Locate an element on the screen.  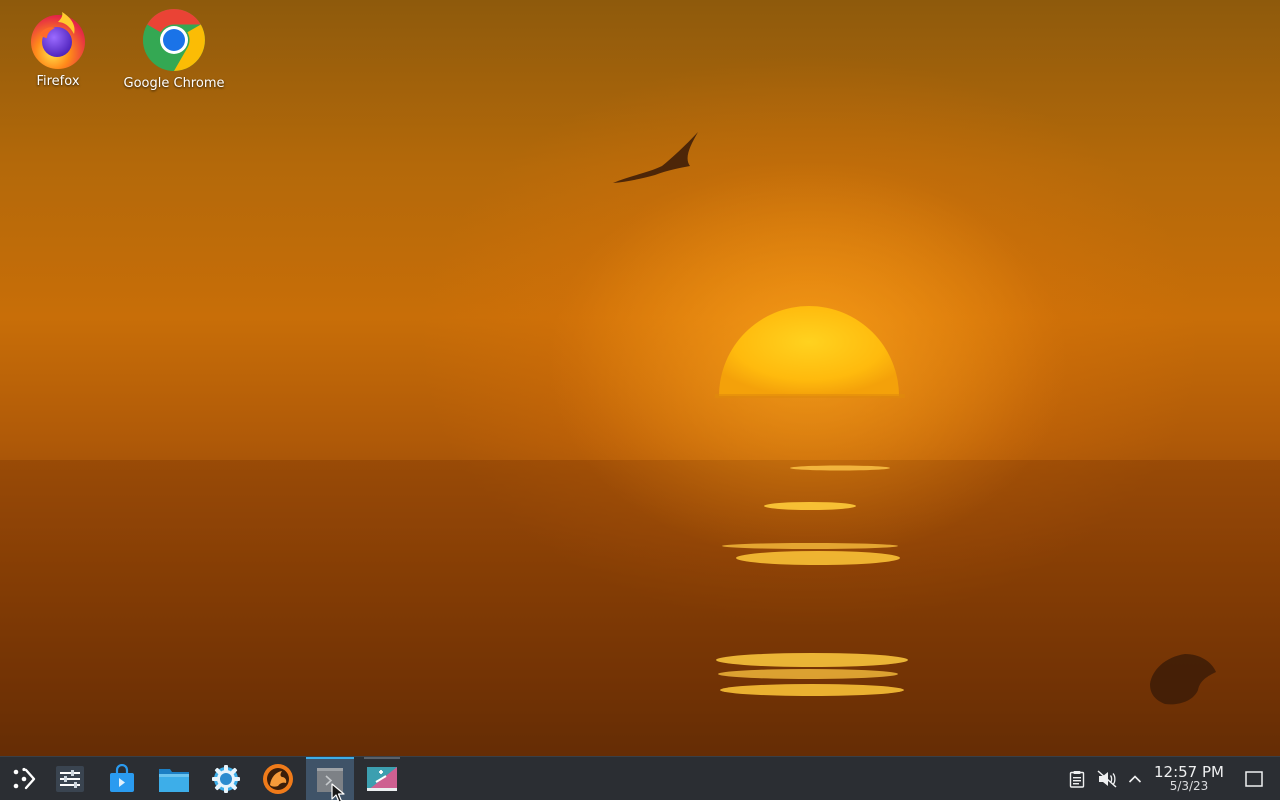
system-settings-launcher is located at coordinates (70, 778).